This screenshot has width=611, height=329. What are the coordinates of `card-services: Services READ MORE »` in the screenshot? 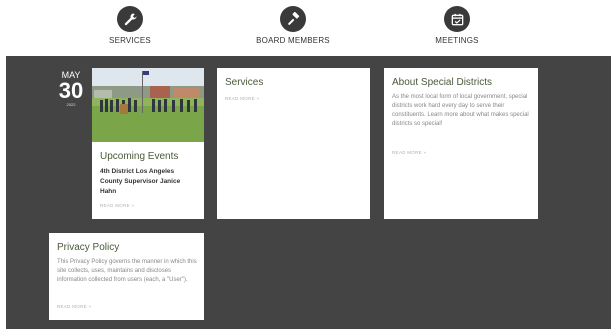 It's located at (293, 143).